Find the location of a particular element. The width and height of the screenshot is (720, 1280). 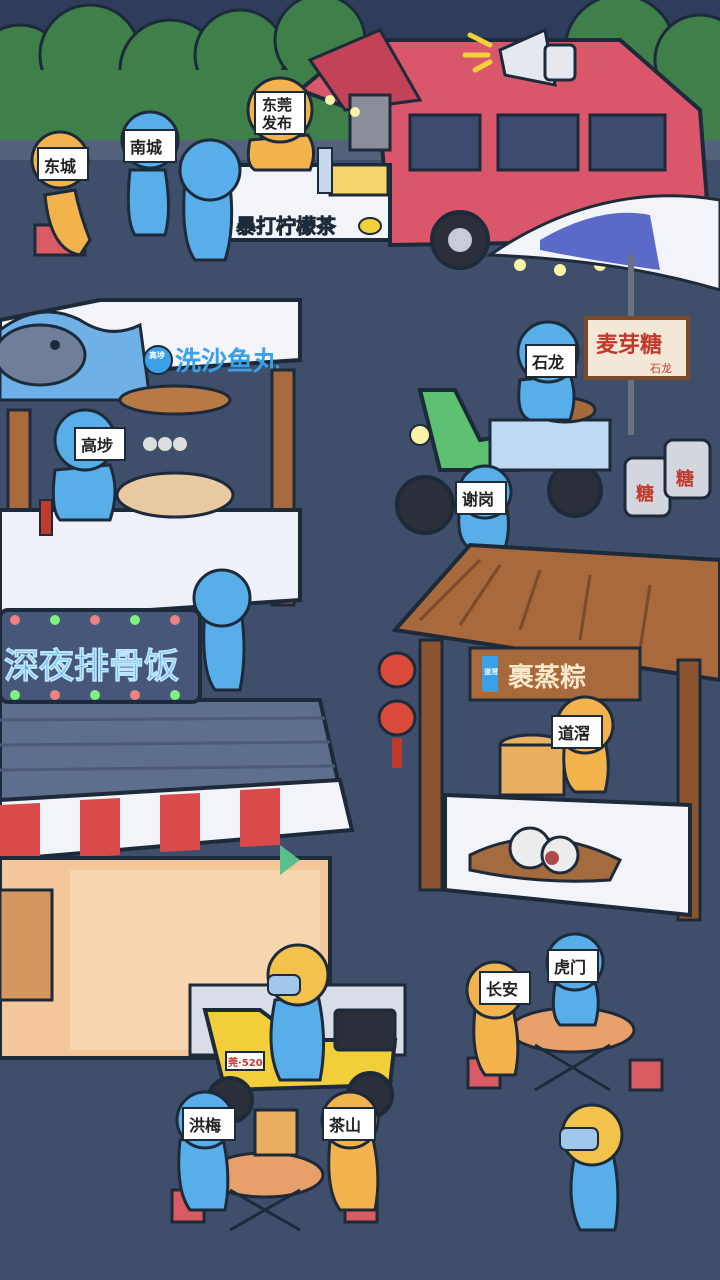

figure-dongguan-vendor: 东莞 发布 is located at coordinates (280, 124).